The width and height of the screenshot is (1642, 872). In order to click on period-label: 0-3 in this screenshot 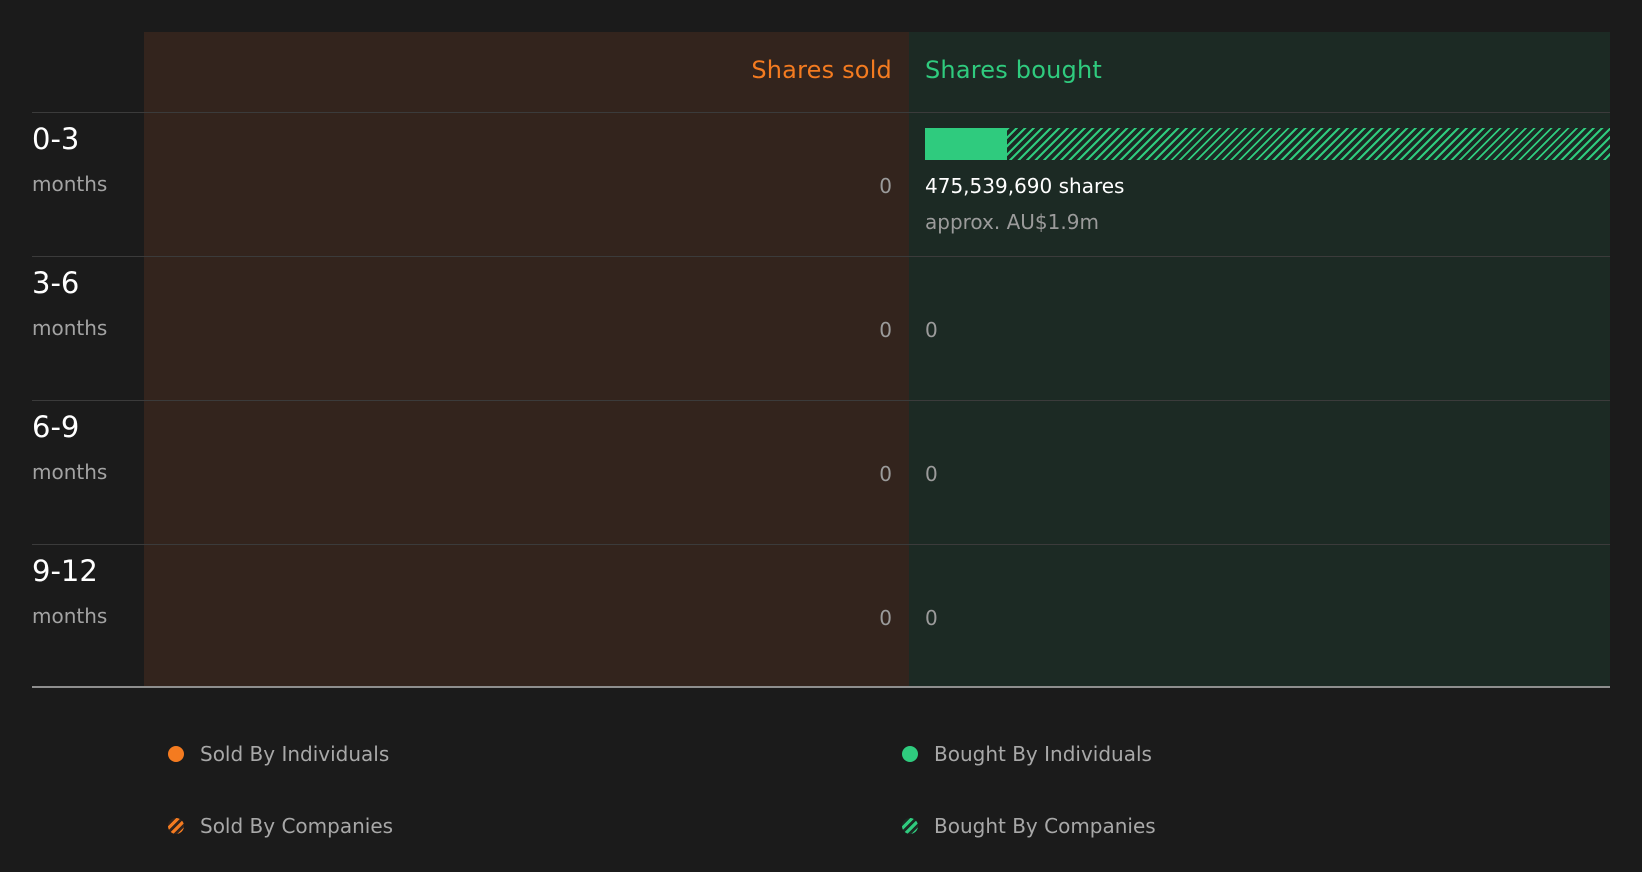, I will do `click(56, 139)`.